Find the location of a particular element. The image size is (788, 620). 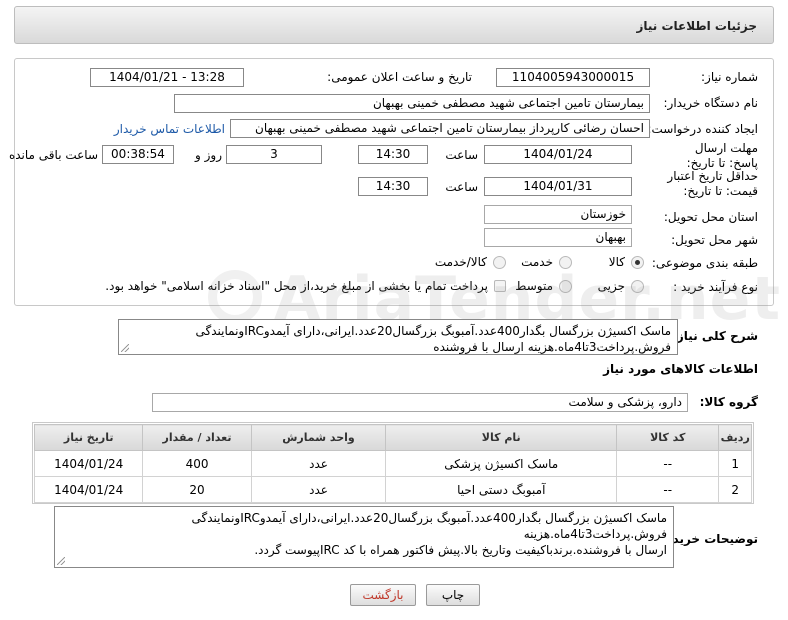

price-validity-time-field: 14:30 is located at coordinates (393, 186).